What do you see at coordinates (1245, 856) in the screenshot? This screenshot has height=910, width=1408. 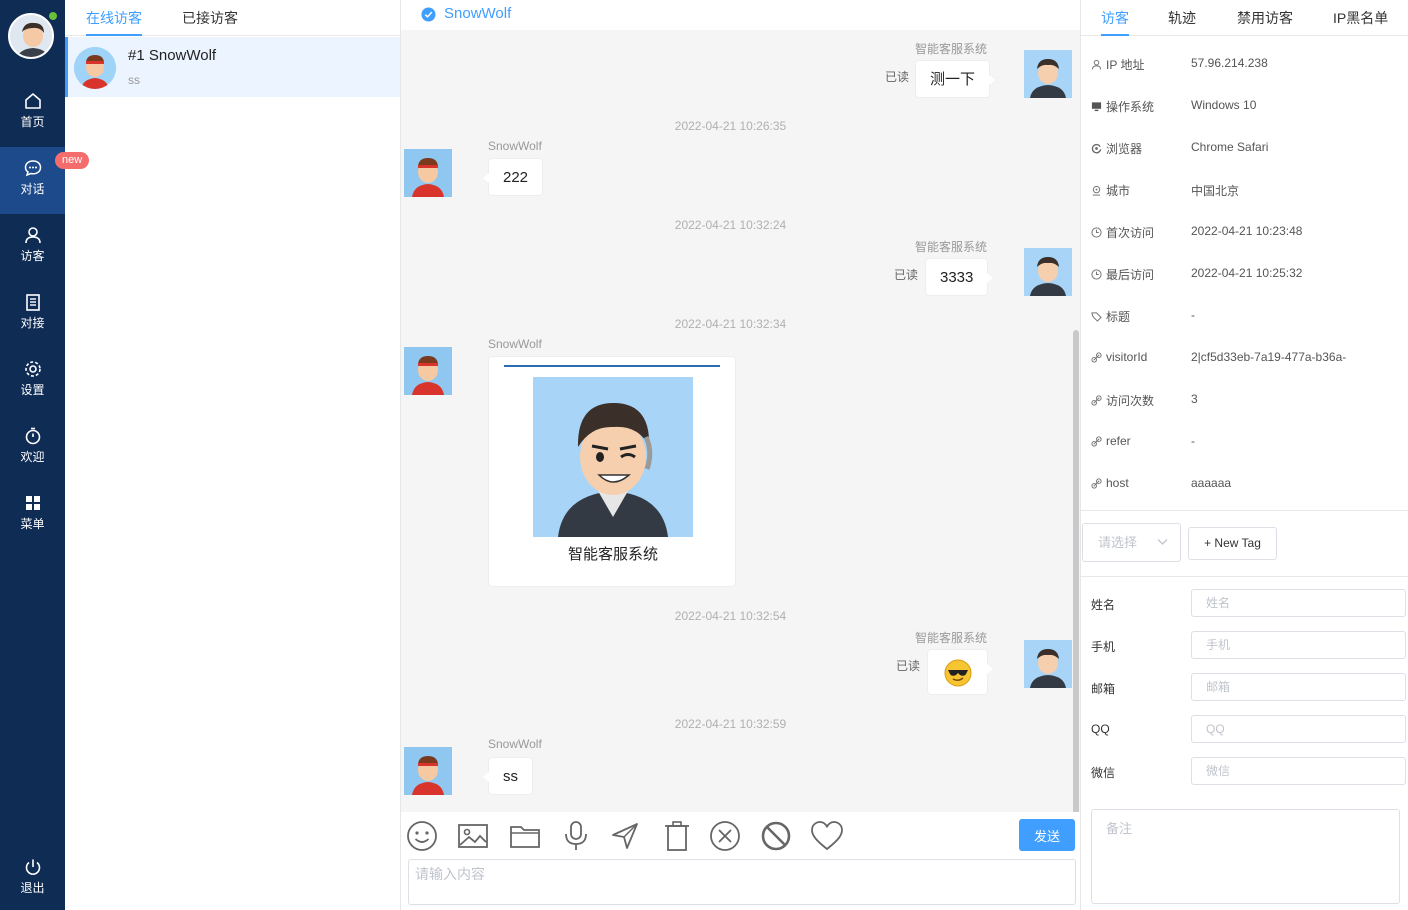 I see `remark-input` at bounding box center [1245, 856].